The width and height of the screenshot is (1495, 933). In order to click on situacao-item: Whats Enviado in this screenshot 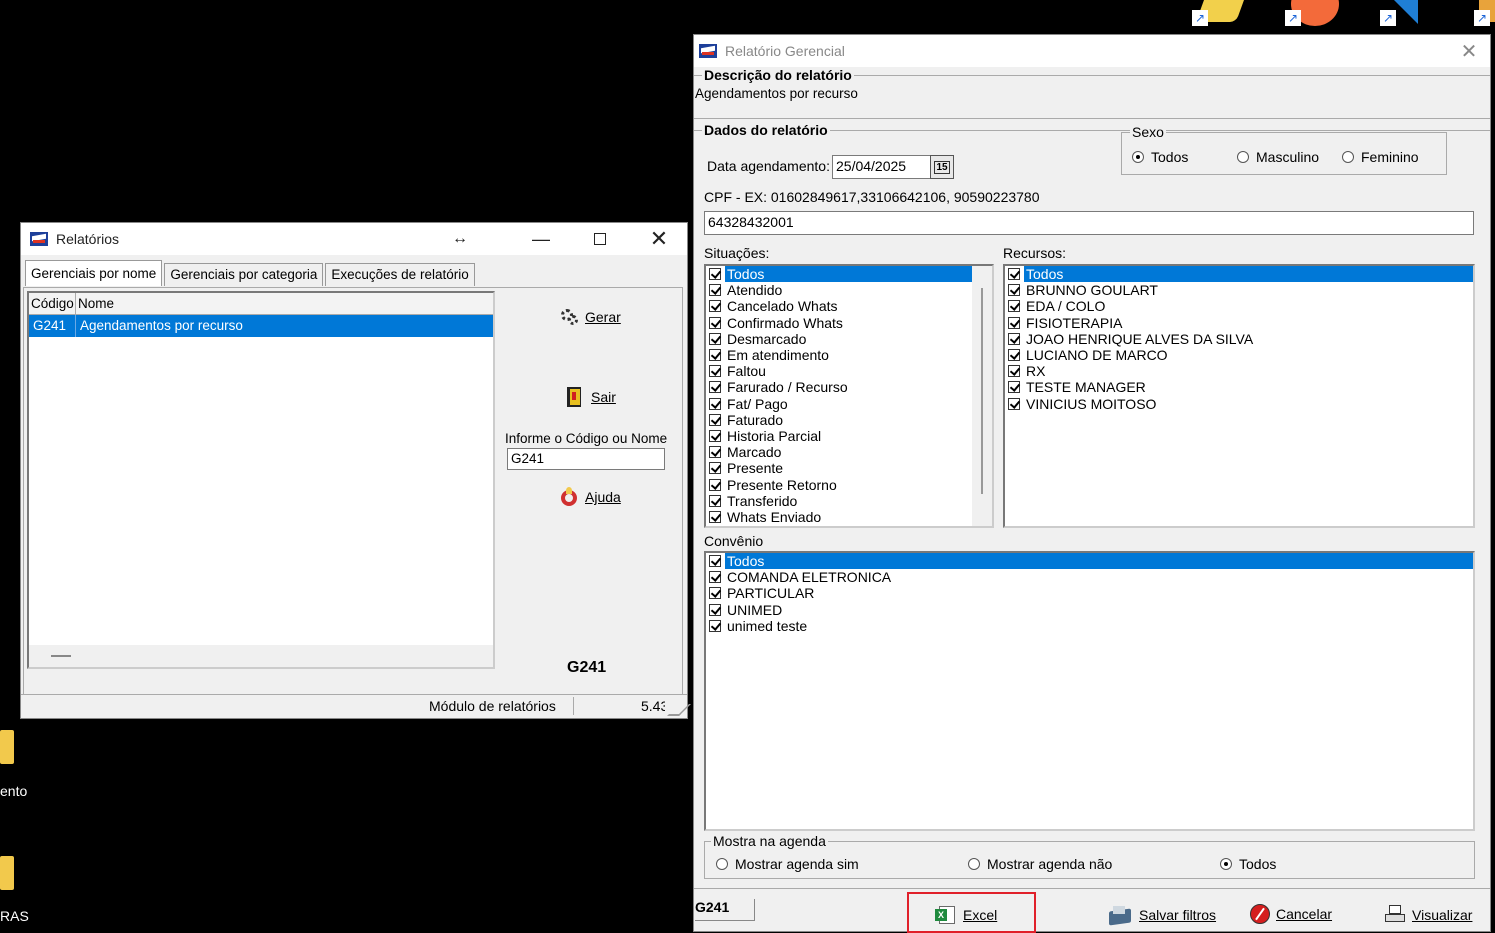, I will do `click(849, 517)`.